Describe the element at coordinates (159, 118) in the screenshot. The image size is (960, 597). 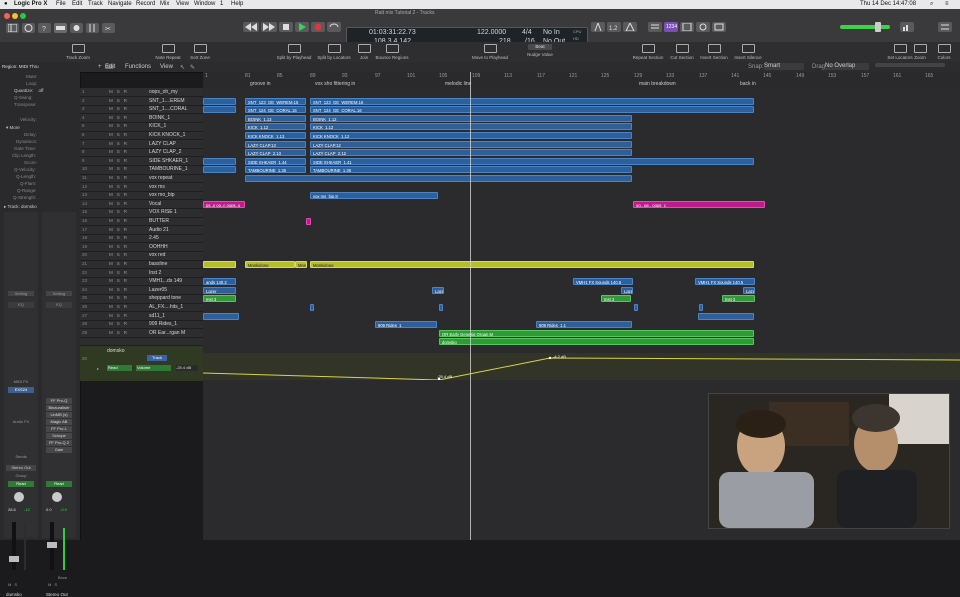
I see `track-name: BOINK_1` at that location.